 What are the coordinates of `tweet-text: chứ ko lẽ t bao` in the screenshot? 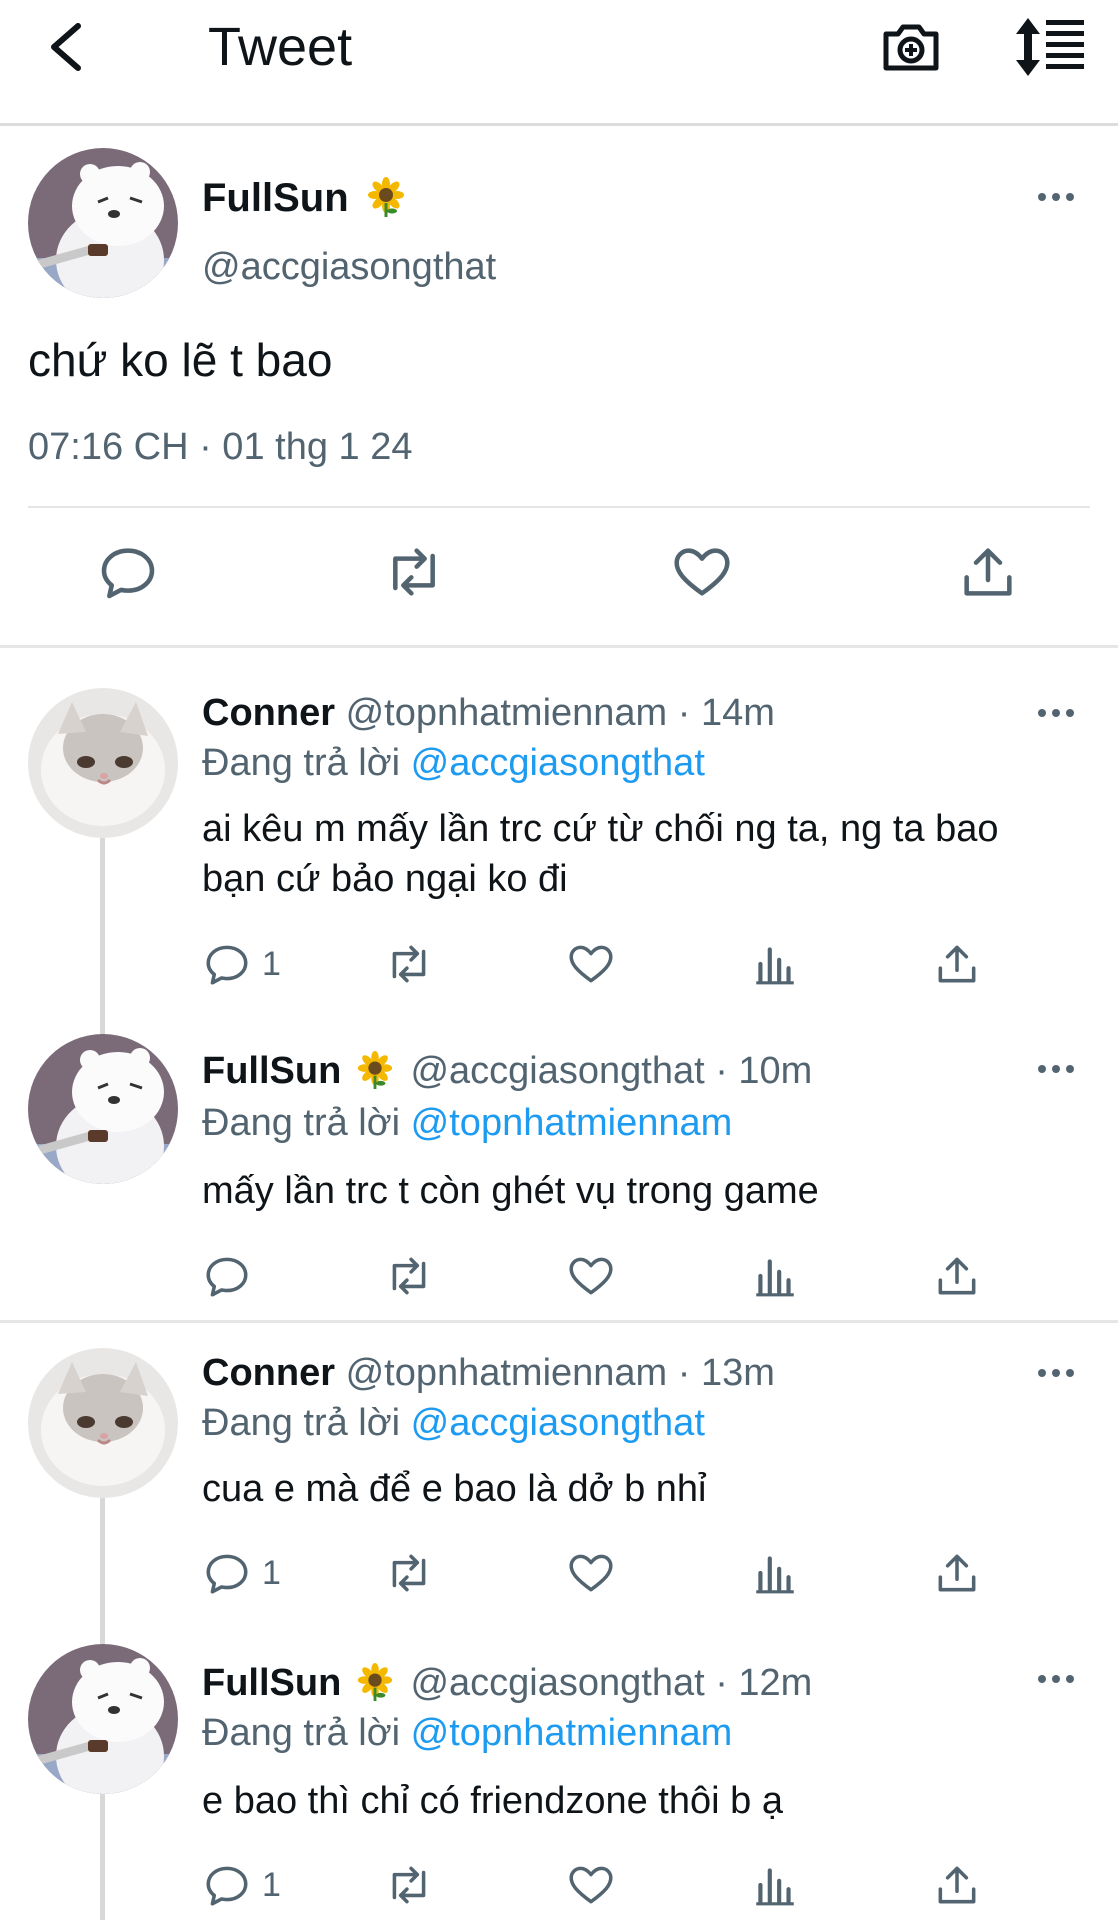 It's located at (180, 360).